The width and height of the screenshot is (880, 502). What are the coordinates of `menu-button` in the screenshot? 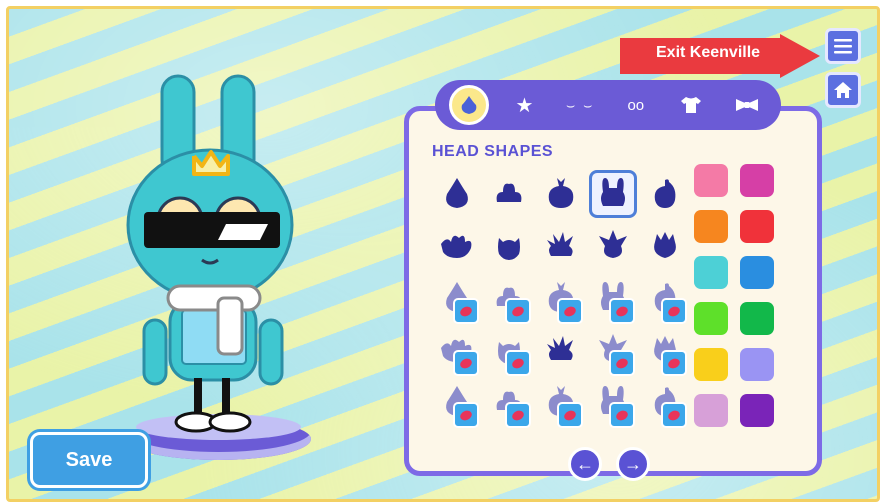 It's located at (843, 46).